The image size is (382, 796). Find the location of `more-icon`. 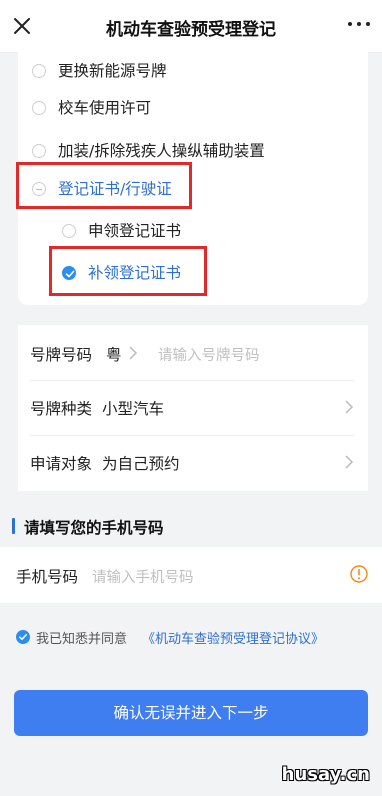

more-icon is located at coordinates (359, 25).